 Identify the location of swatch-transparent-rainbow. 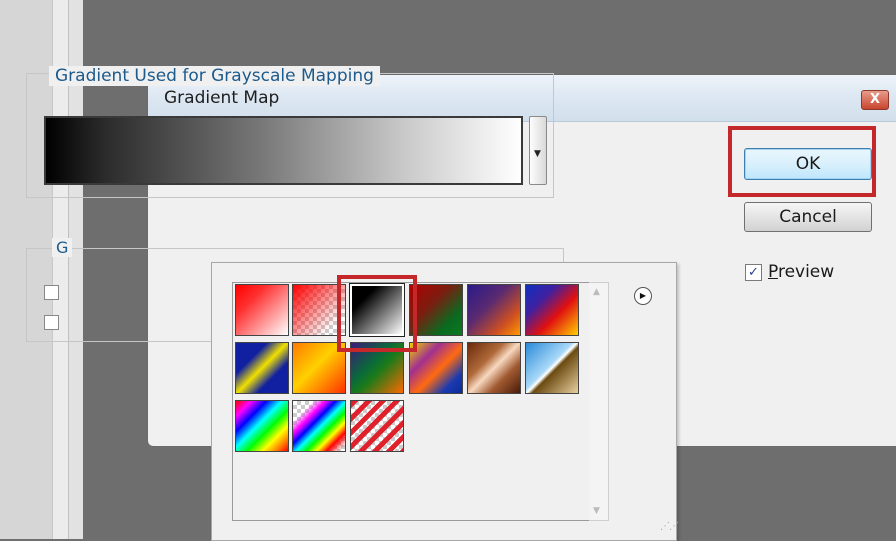
(319, 426).